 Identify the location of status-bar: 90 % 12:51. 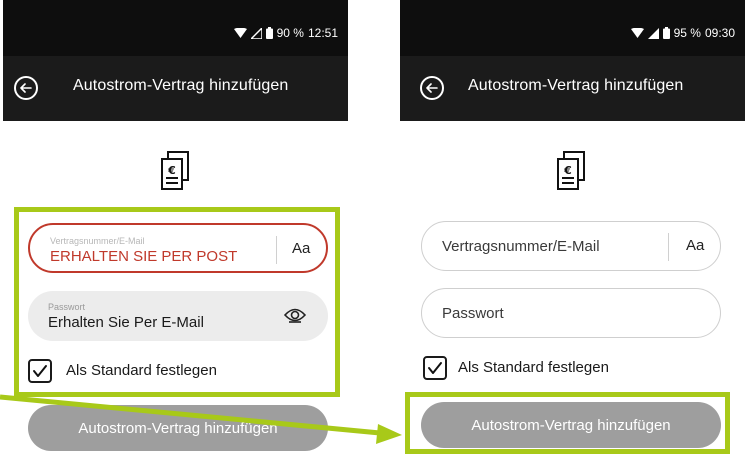
(175, 28).